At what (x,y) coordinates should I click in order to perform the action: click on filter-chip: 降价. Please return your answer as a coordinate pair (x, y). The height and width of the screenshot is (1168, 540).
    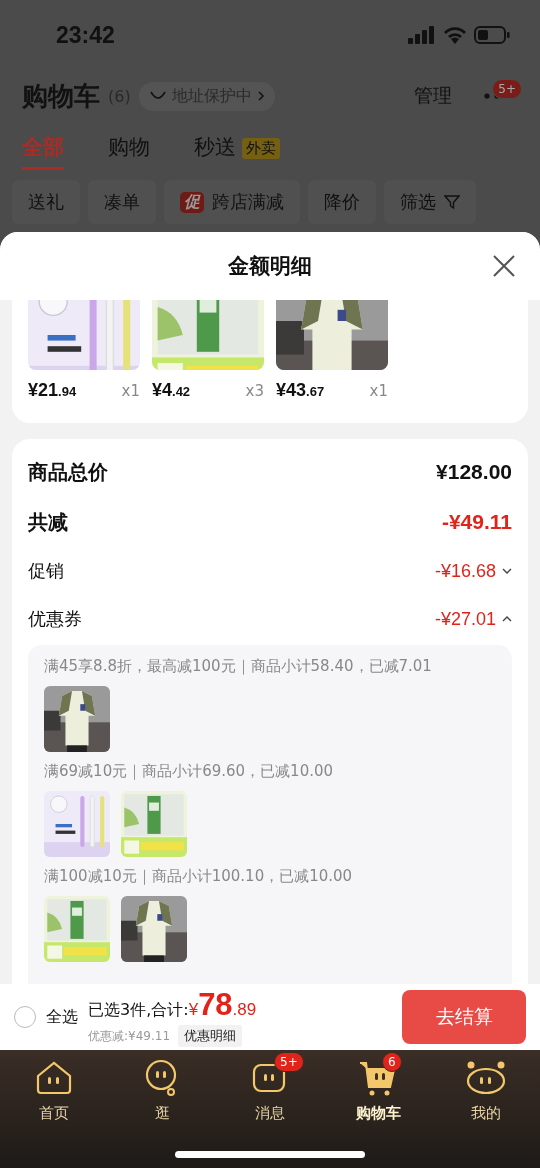
    Looking at the image, I should click on (342, 202).